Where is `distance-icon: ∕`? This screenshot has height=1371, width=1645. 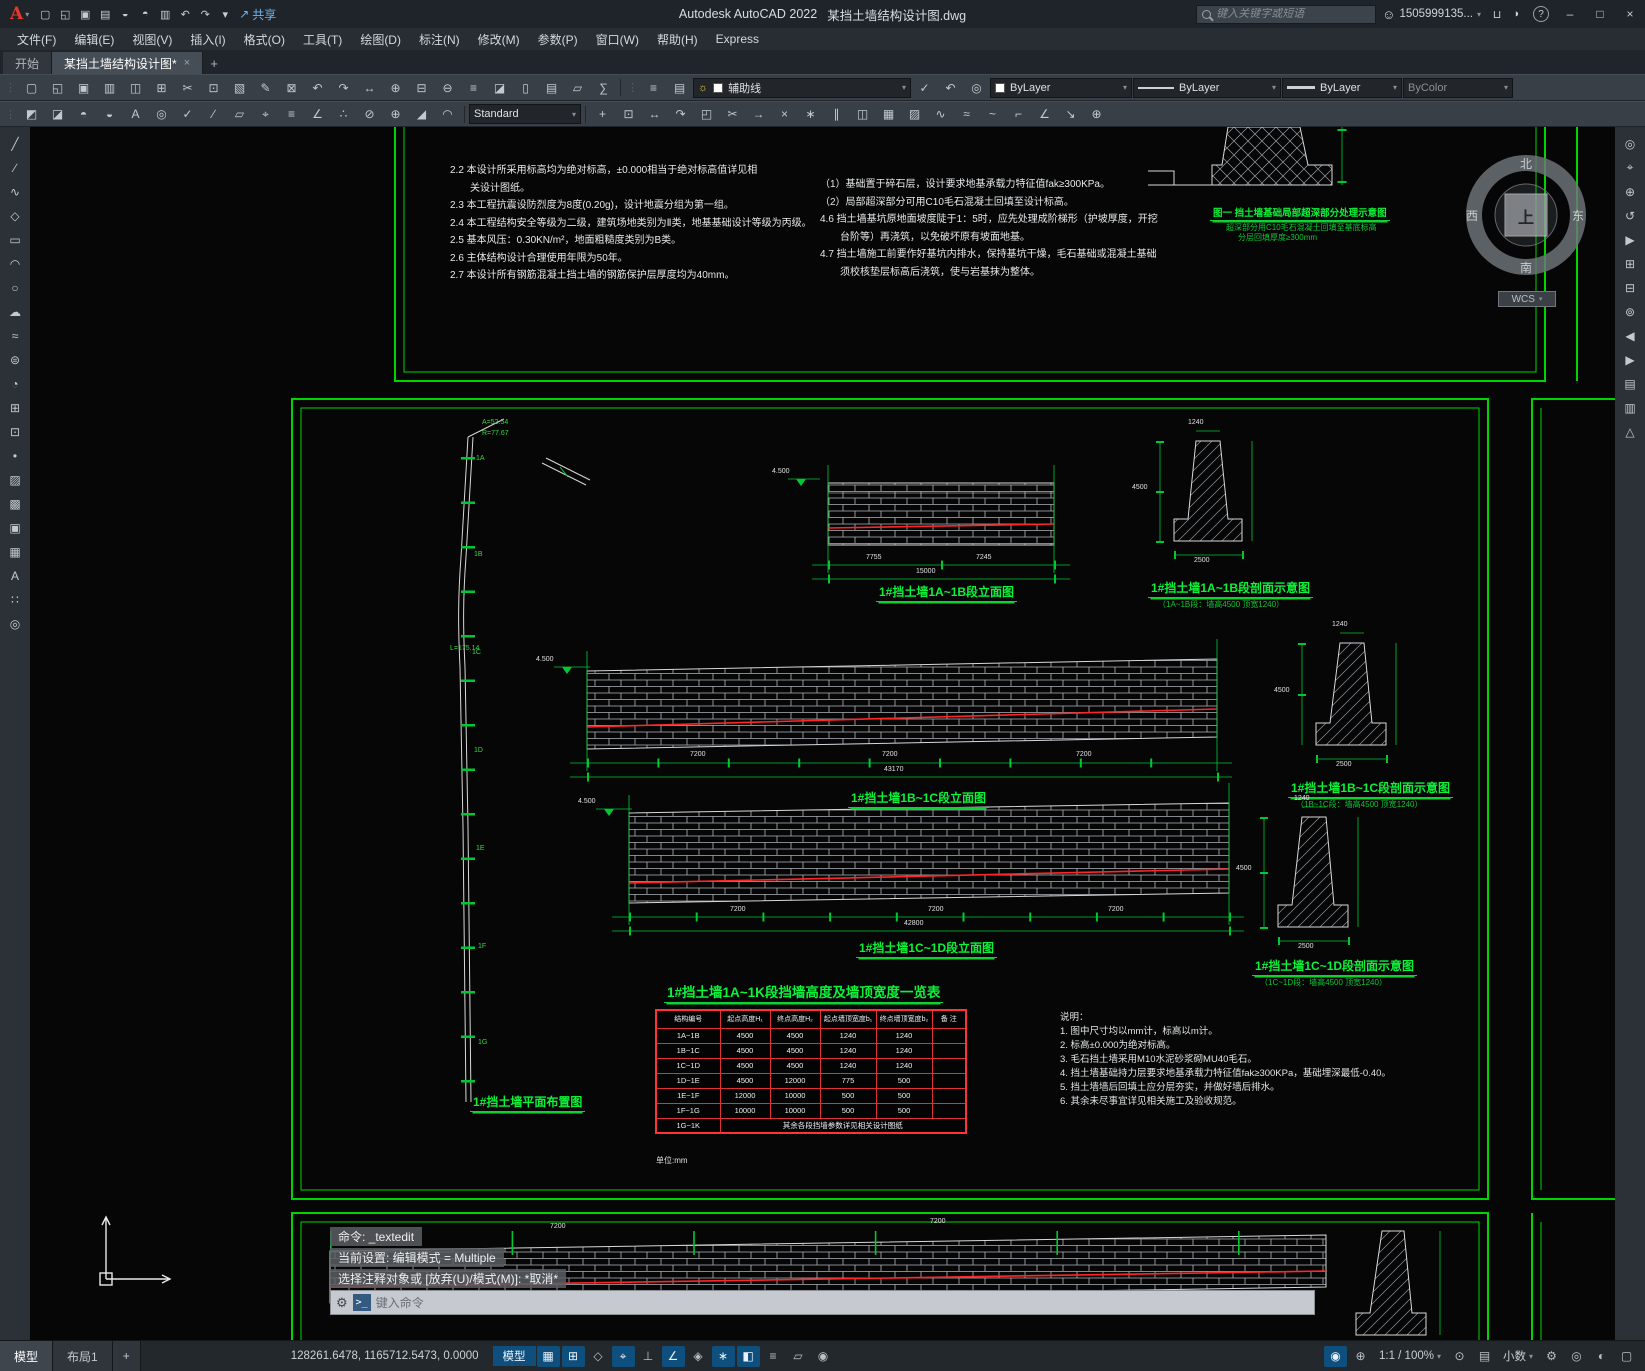 distance-icon: ∕ is located at coordinates (213, 114).